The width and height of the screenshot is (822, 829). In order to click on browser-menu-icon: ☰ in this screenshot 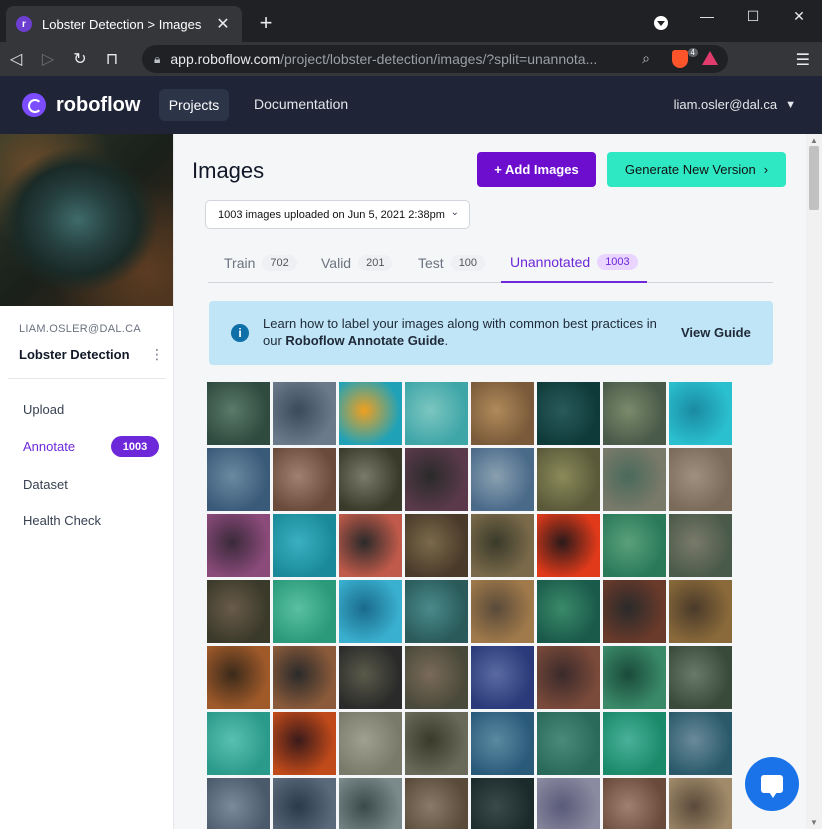, I will do `click(803, 60)`.